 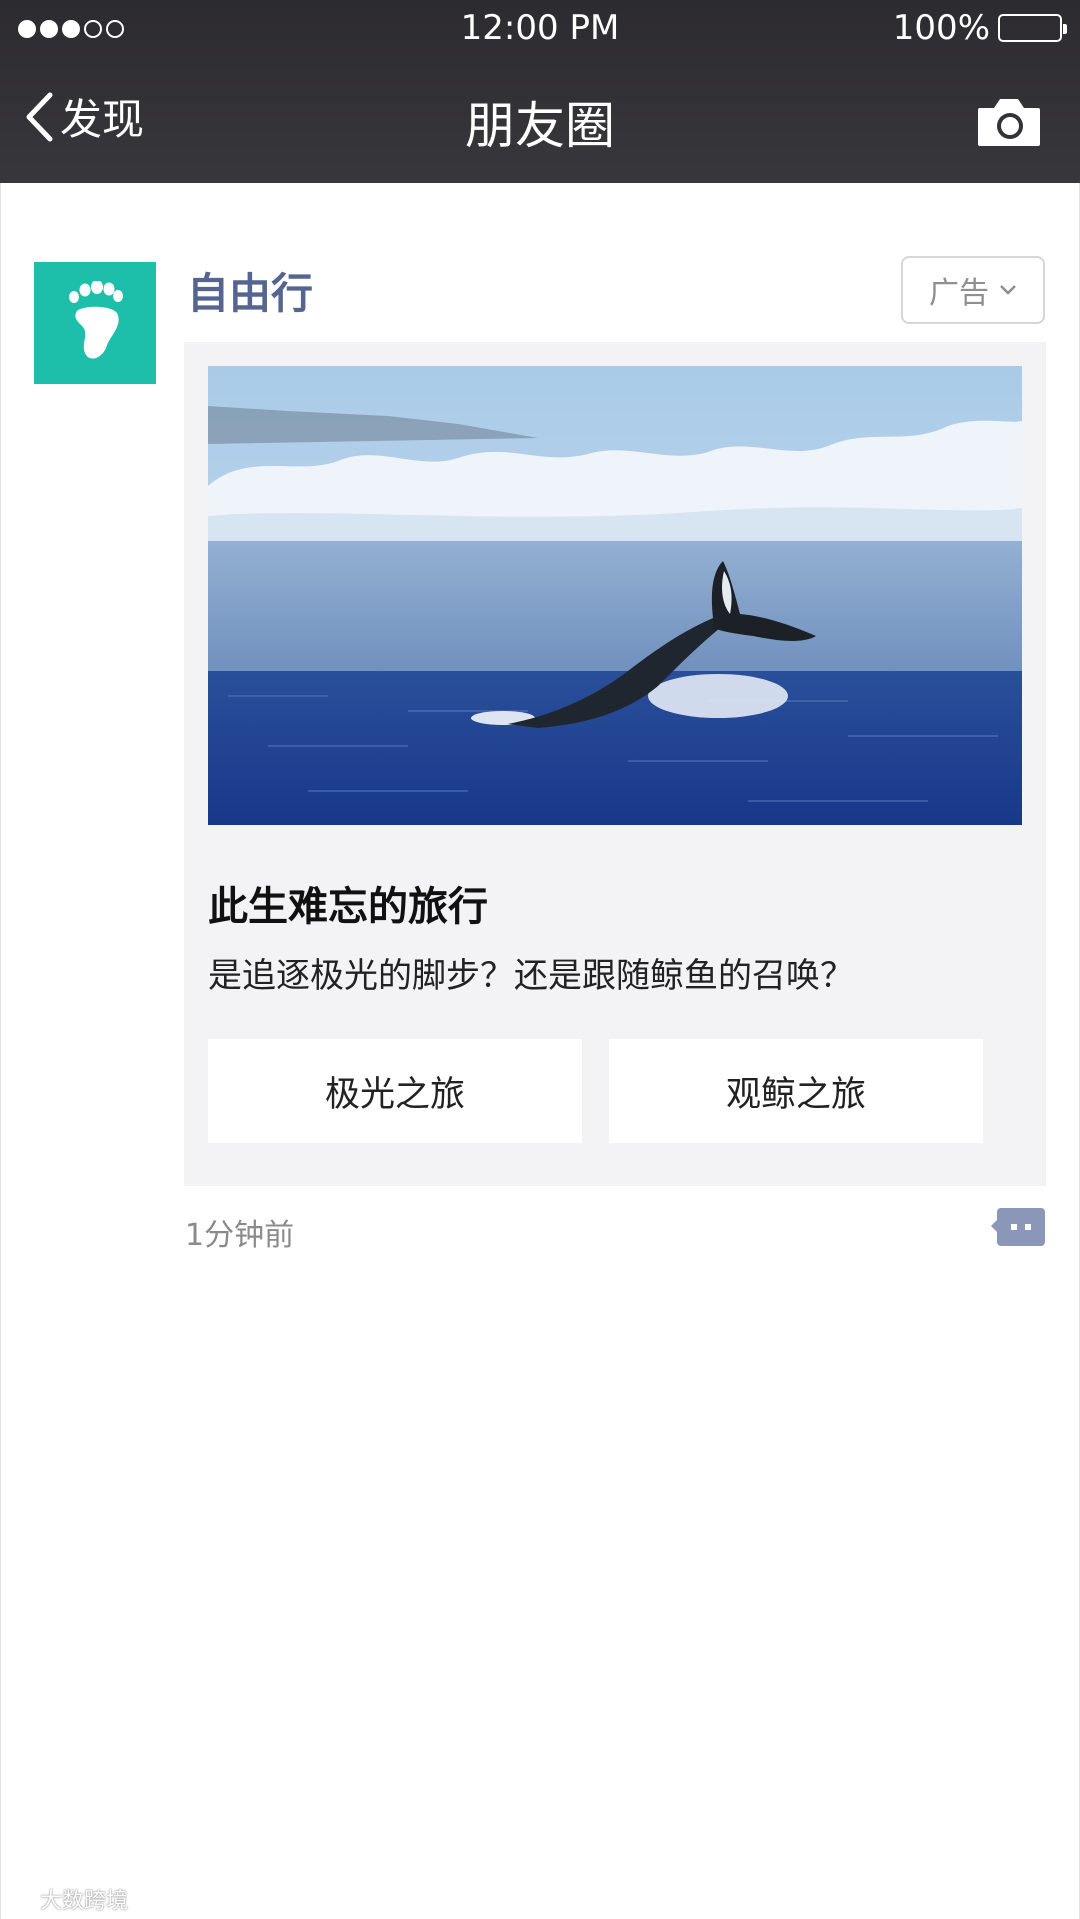 I want to click on comment-button, so click(x=1019, y=1229).